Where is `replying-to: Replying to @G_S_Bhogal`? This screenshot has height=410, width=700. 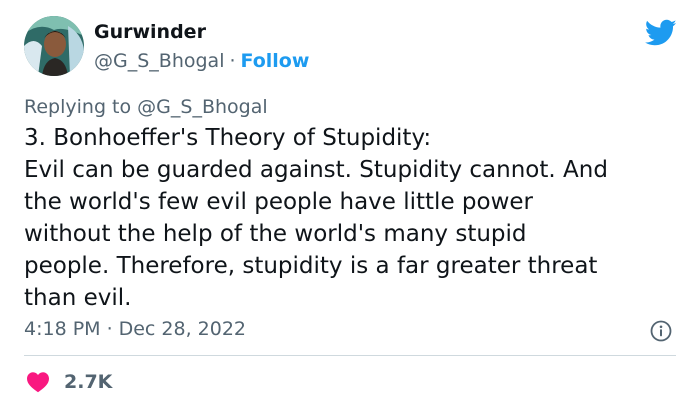 replying-to: Replying to @G_S_Bhogal is located at coordinates (146, 107).